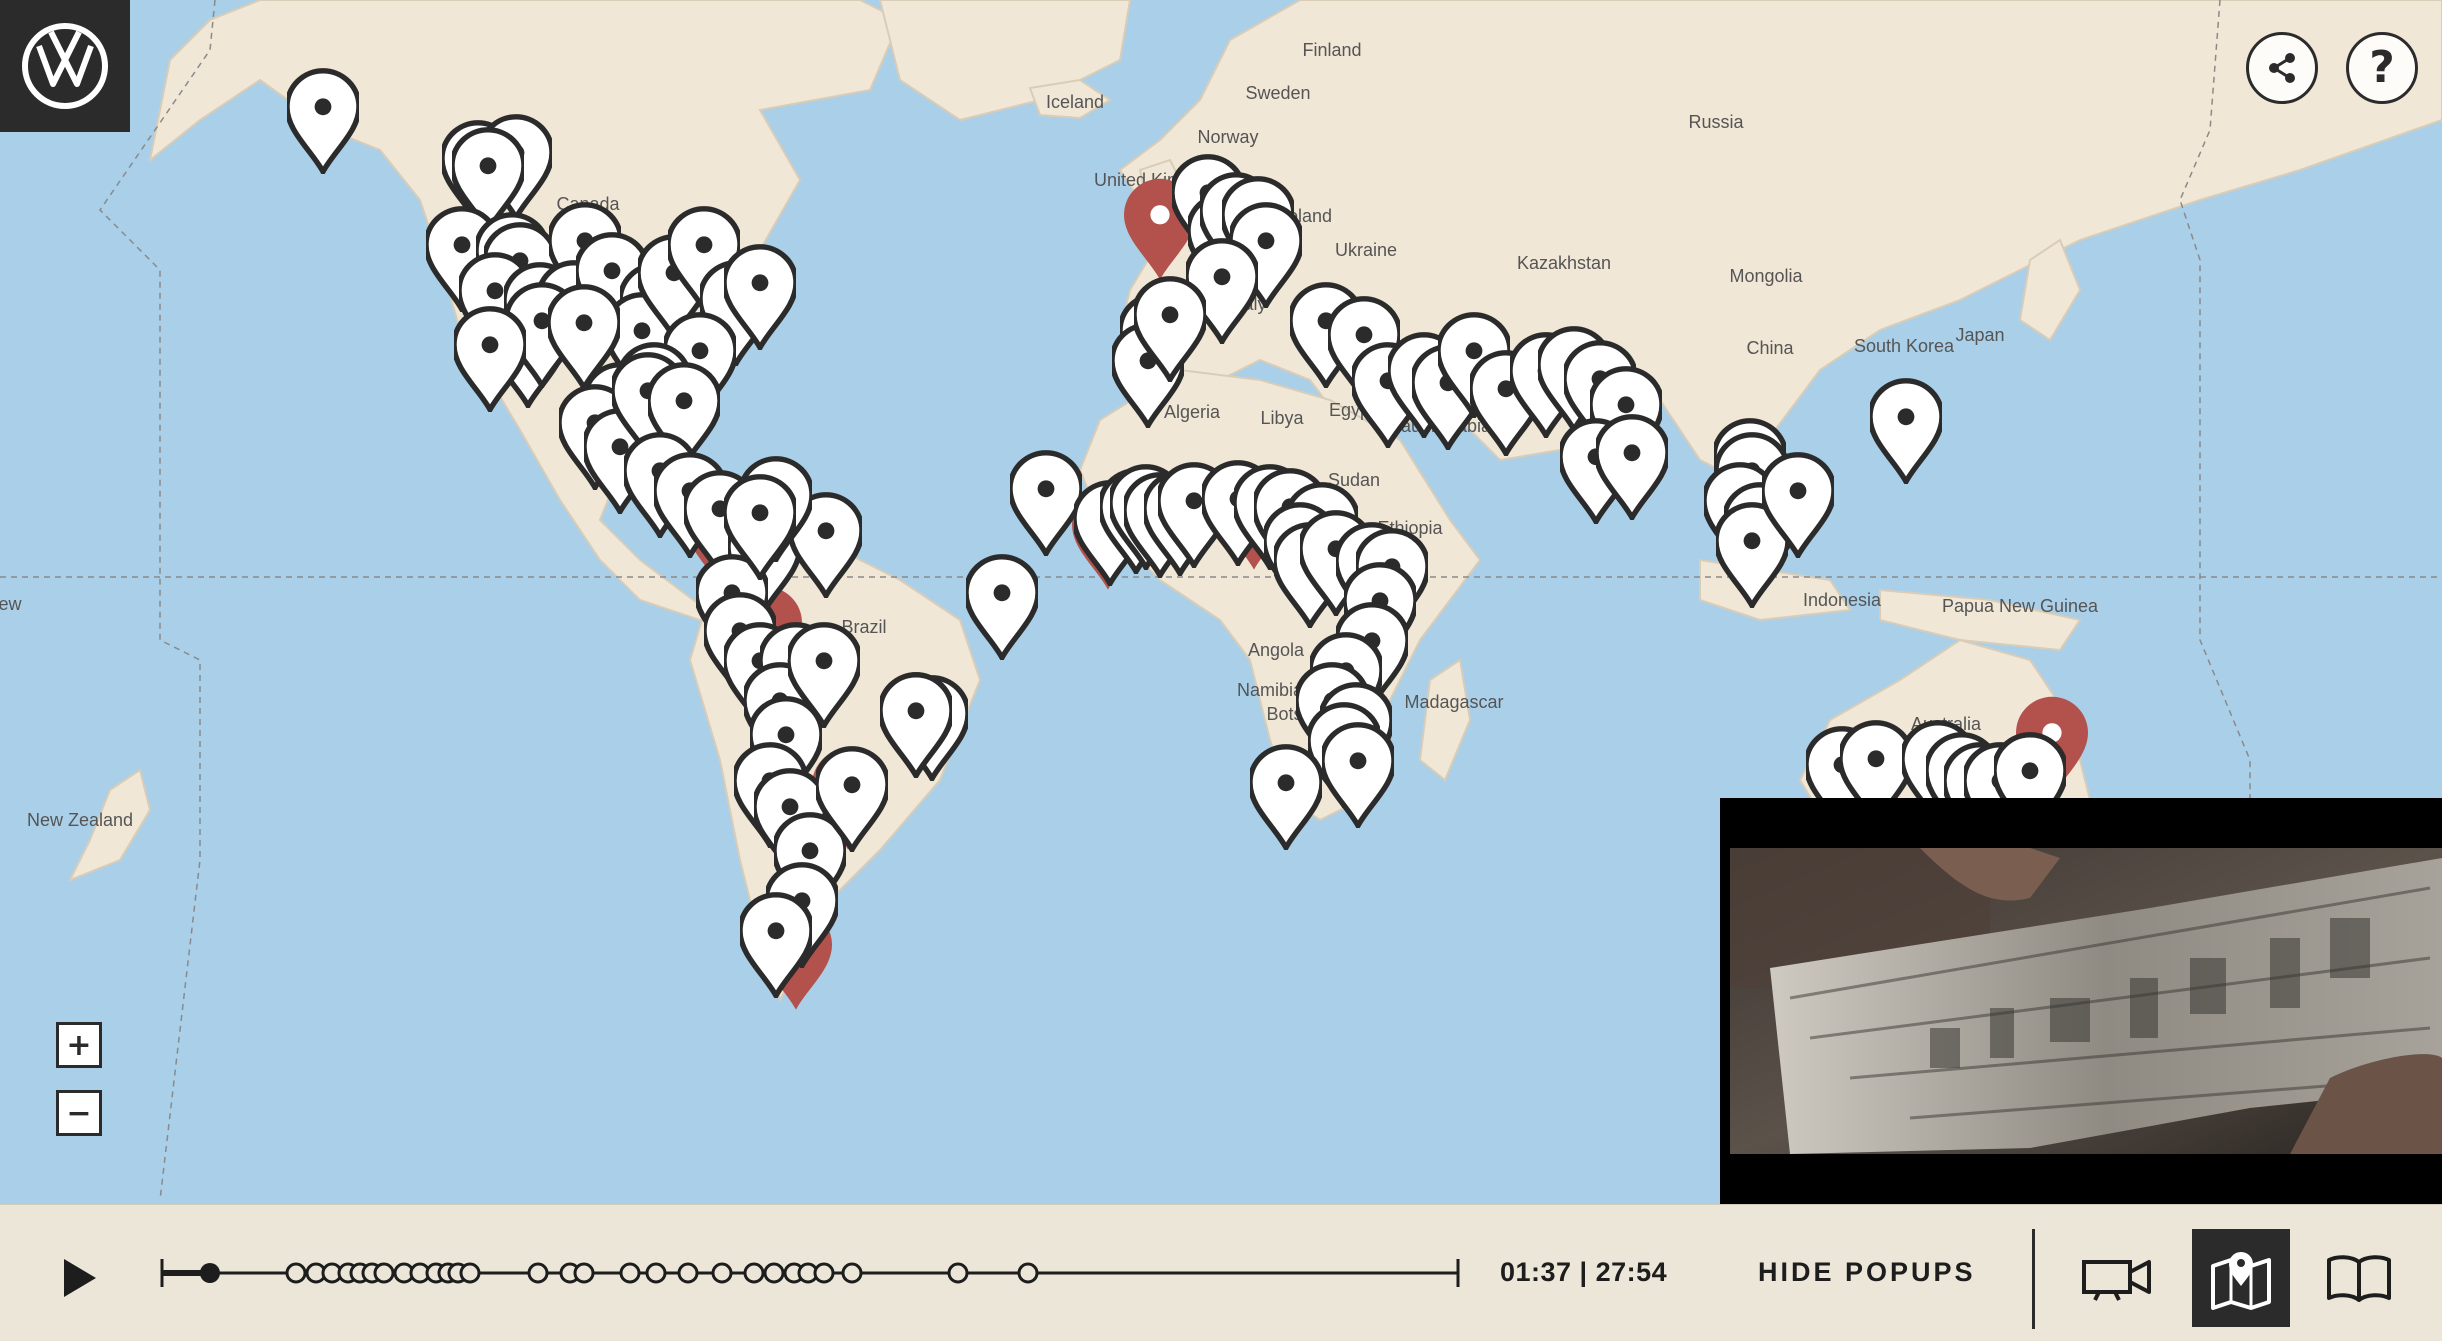 This screenshot has height=1341, width=2442. What do you see at coordinates (1867, 1272) in the screenshot?
I see `hide-popups-button: HIDE POPUPS` at bounding box center [1867, 1272].